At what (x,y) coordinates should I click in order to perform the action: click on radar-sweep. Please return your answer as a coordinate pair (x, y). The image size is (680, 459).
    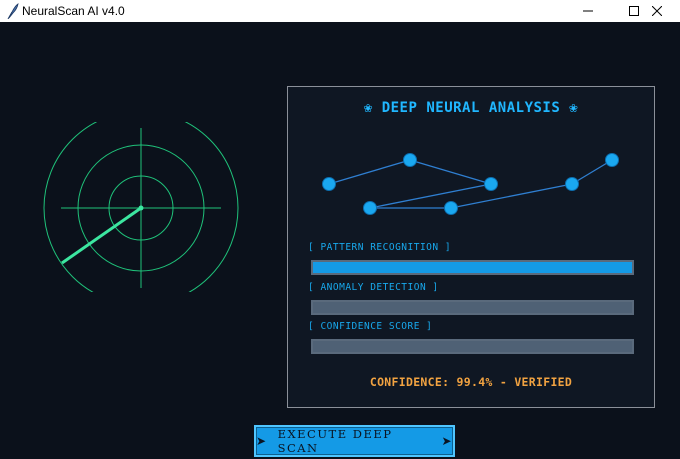
    Looking at the image, I should click on (101, 235).